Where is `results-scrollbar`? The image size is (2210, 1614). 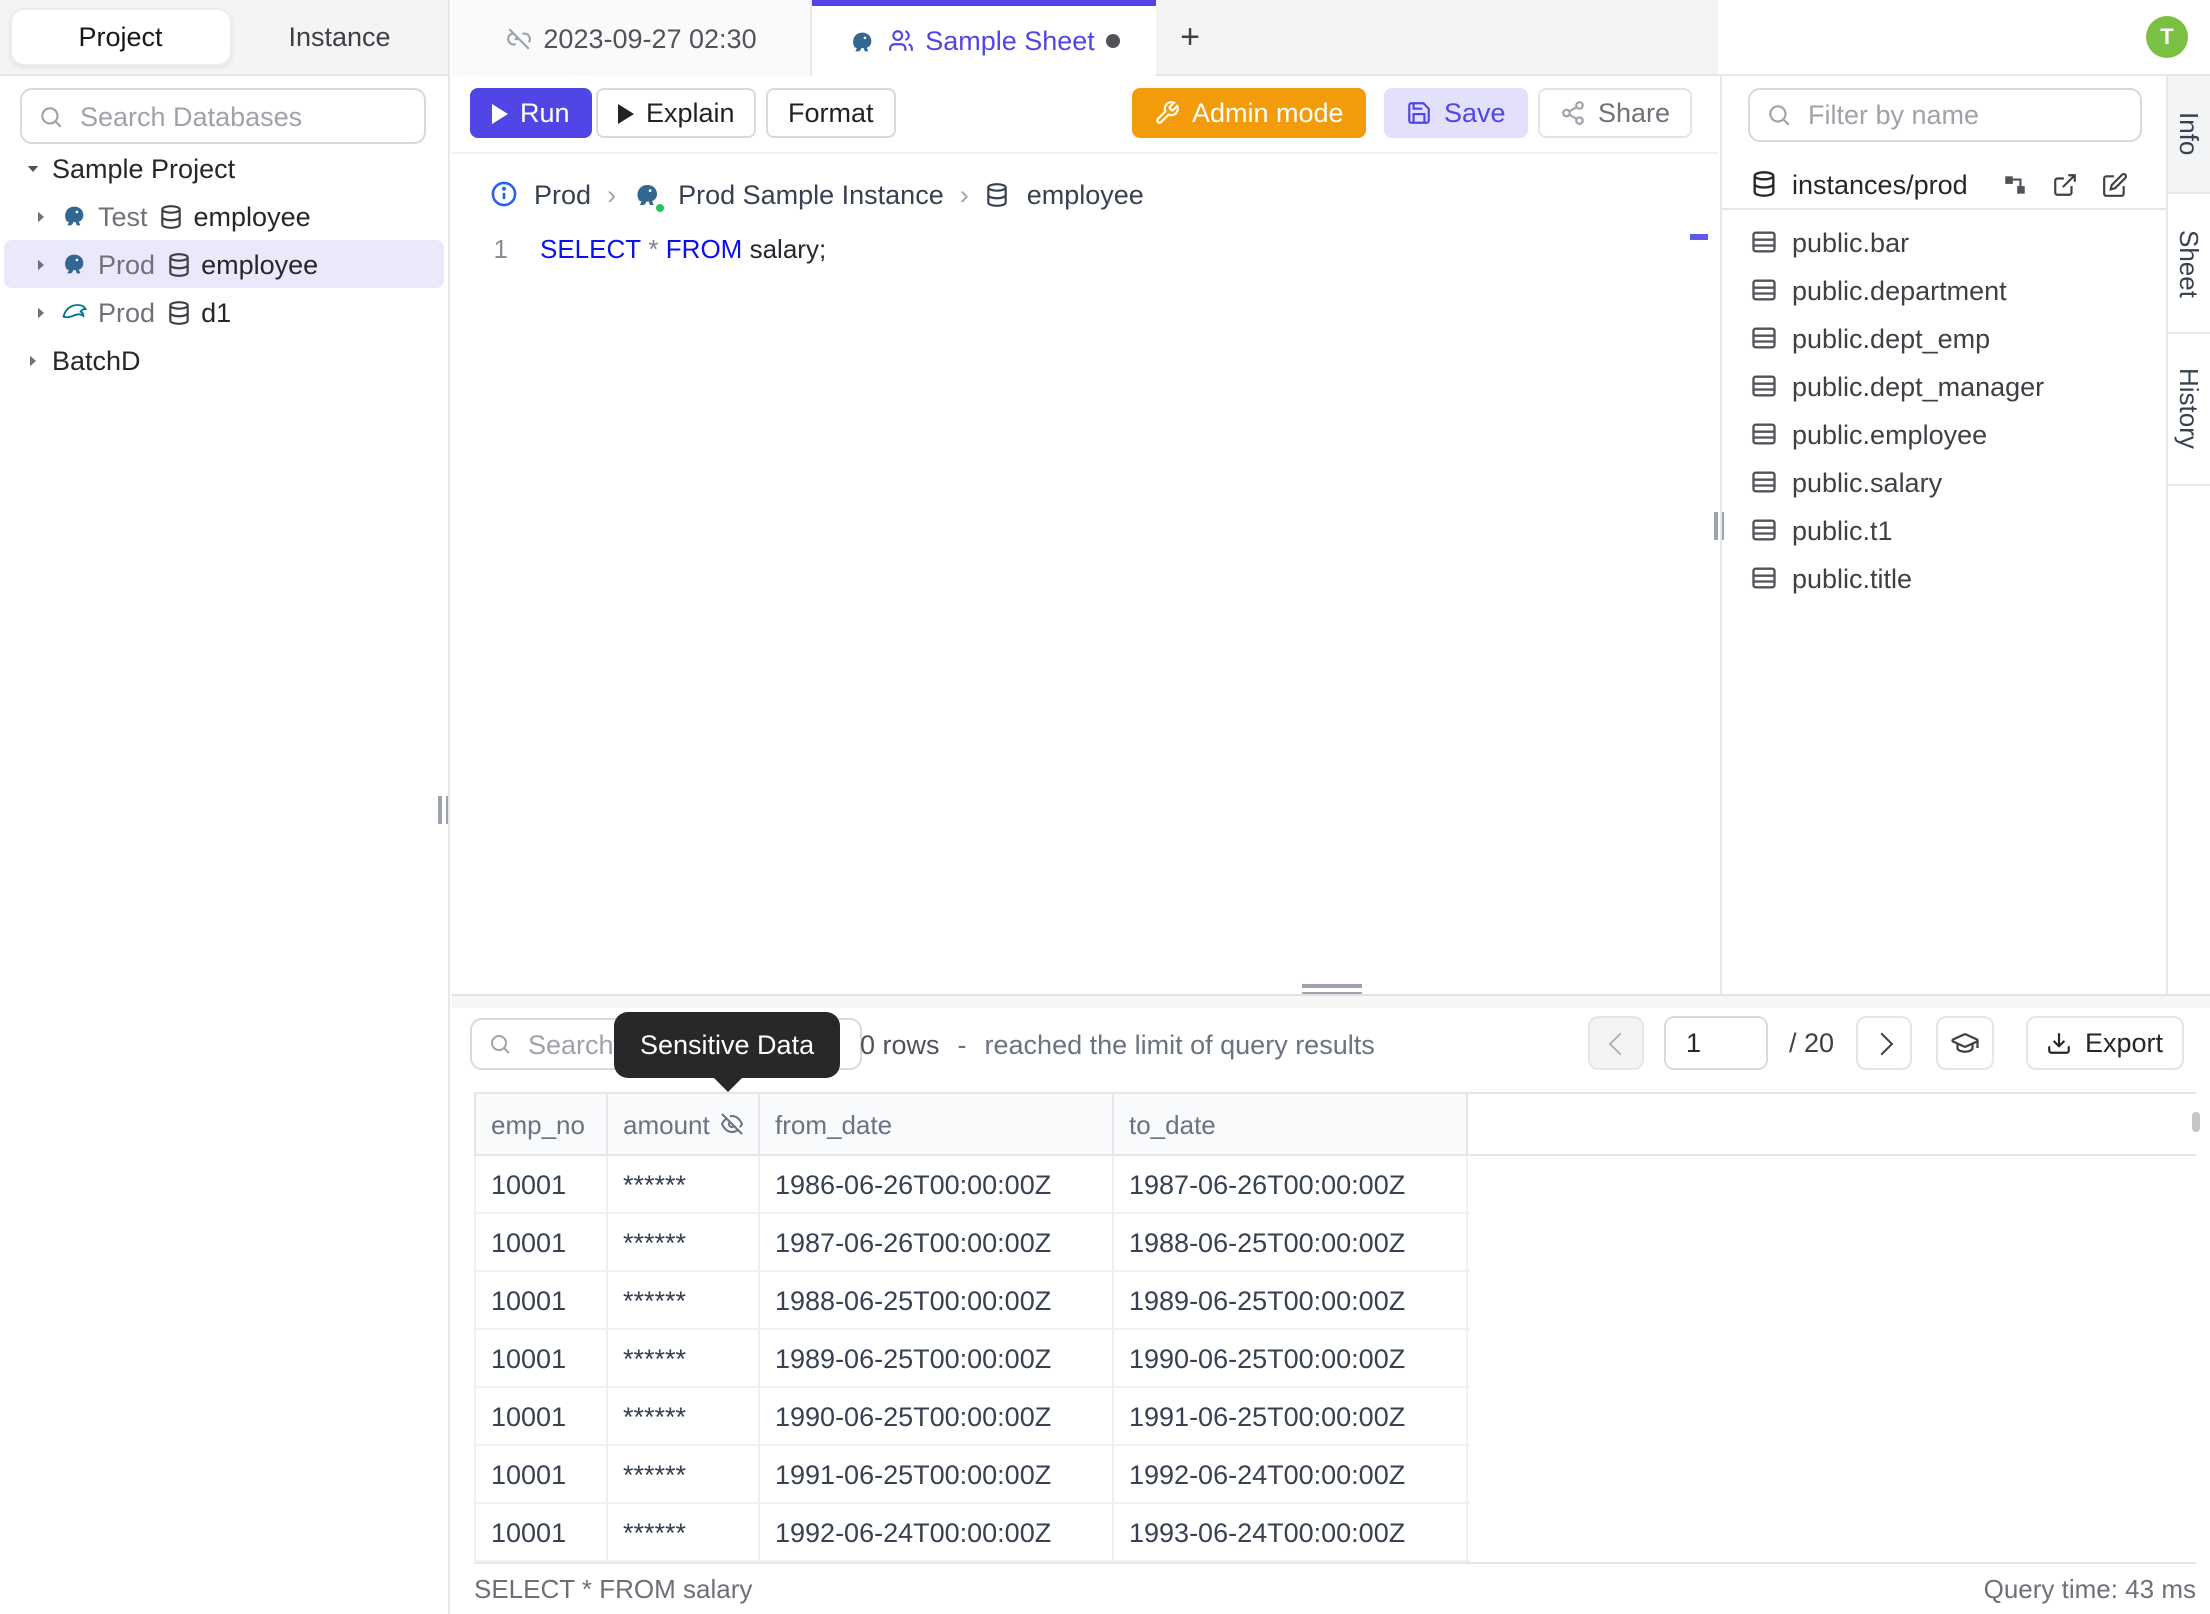
results-scrollbar is located at coordinates (2196, 1122).